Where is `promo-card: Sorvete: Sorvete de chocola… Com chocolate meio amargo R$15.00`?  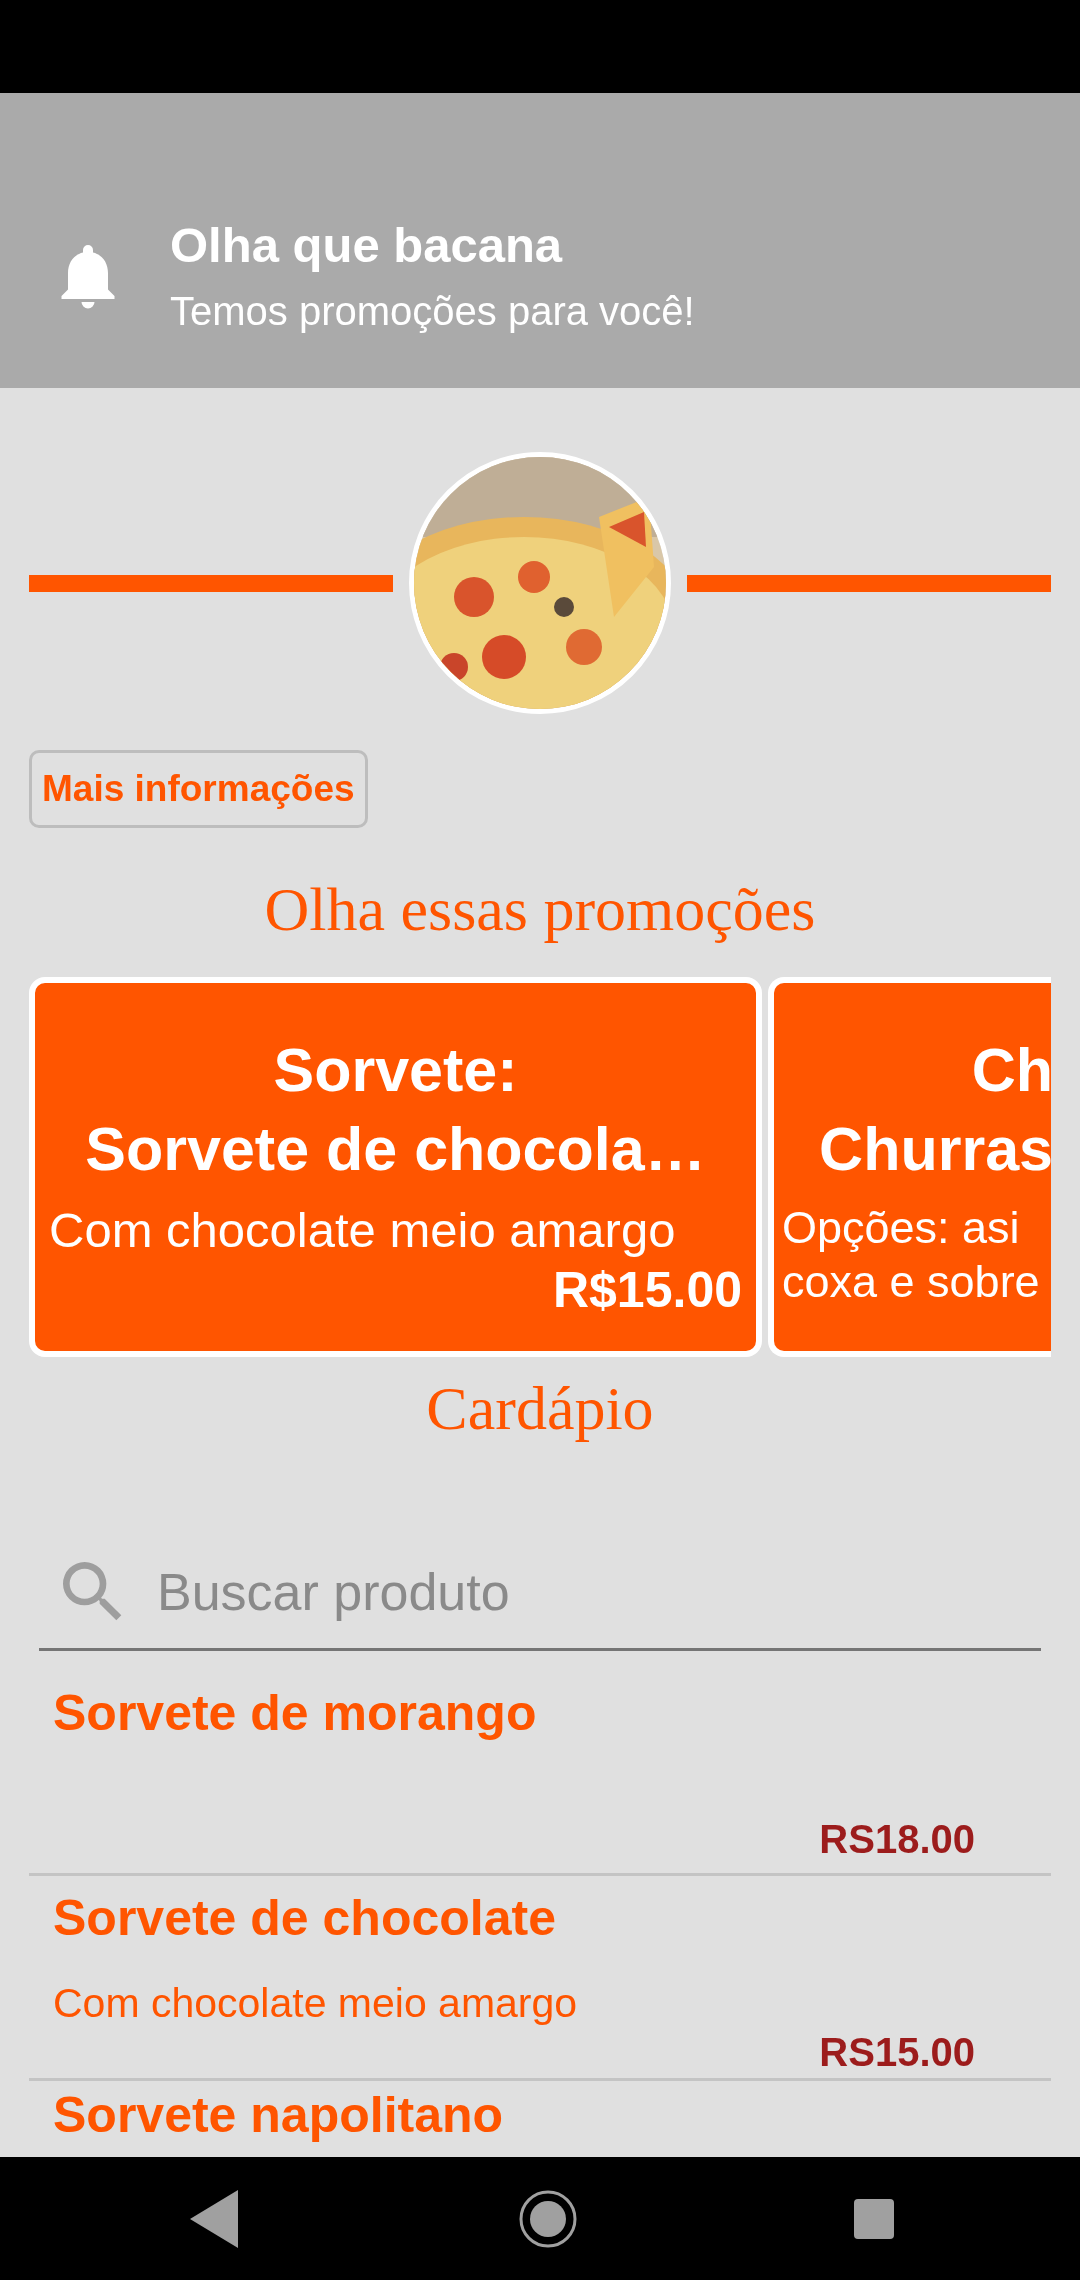
promo-card: Sorvete: Sorvete de chocola… Com chocolate meio amargo R$15.00 is located at coordinates (395, 1166).